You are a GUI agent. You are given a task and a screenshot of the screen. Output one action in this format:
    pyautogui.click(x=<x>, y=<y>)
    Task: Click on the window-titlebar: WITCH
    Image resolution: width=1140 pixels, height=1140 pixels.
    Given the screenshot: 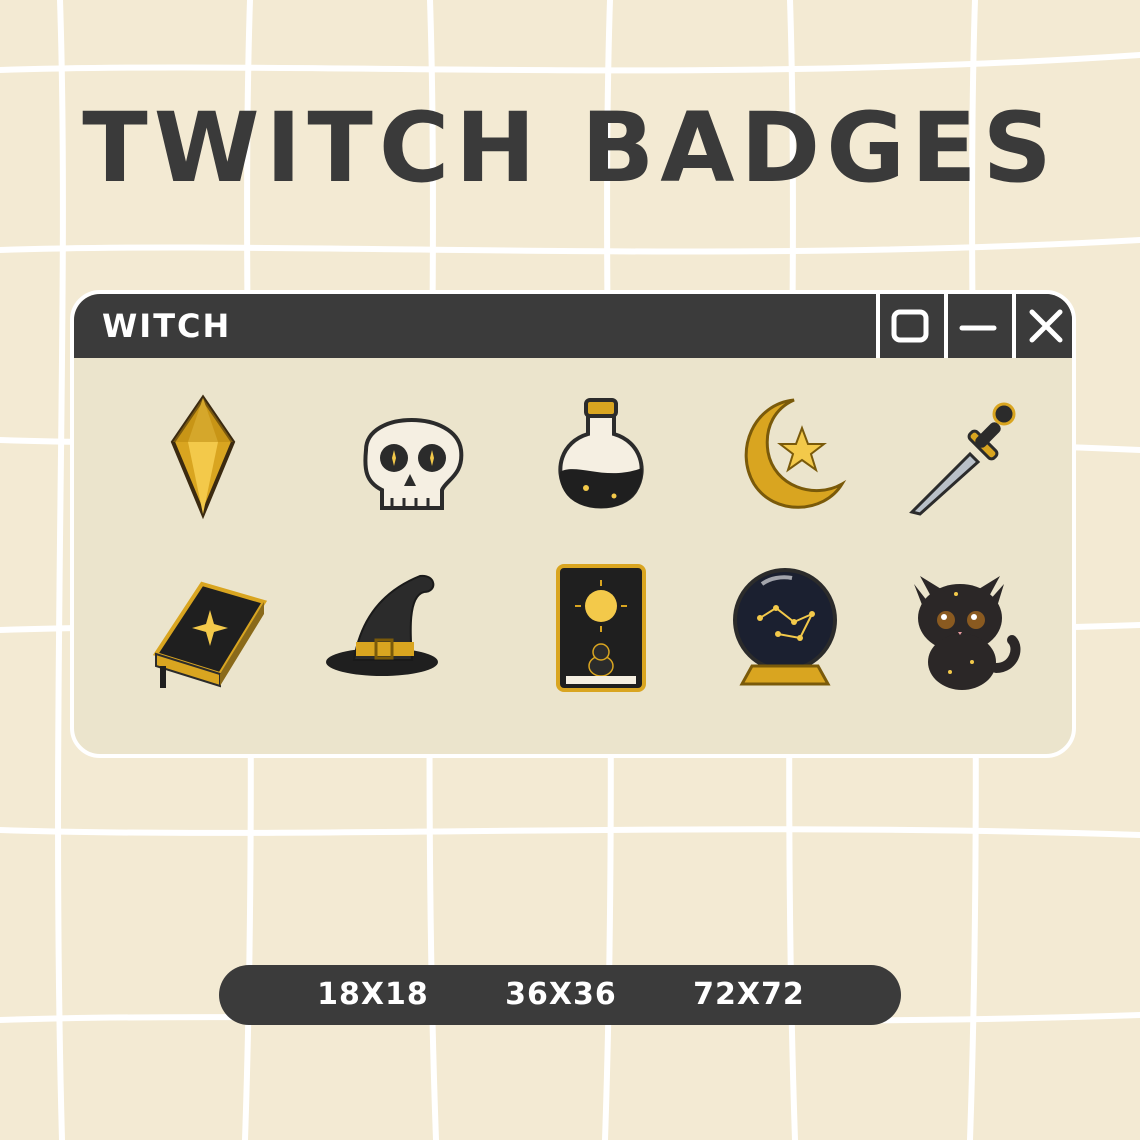 What is the action you would take?
    pyautogui.click(x=573, y=326)
    